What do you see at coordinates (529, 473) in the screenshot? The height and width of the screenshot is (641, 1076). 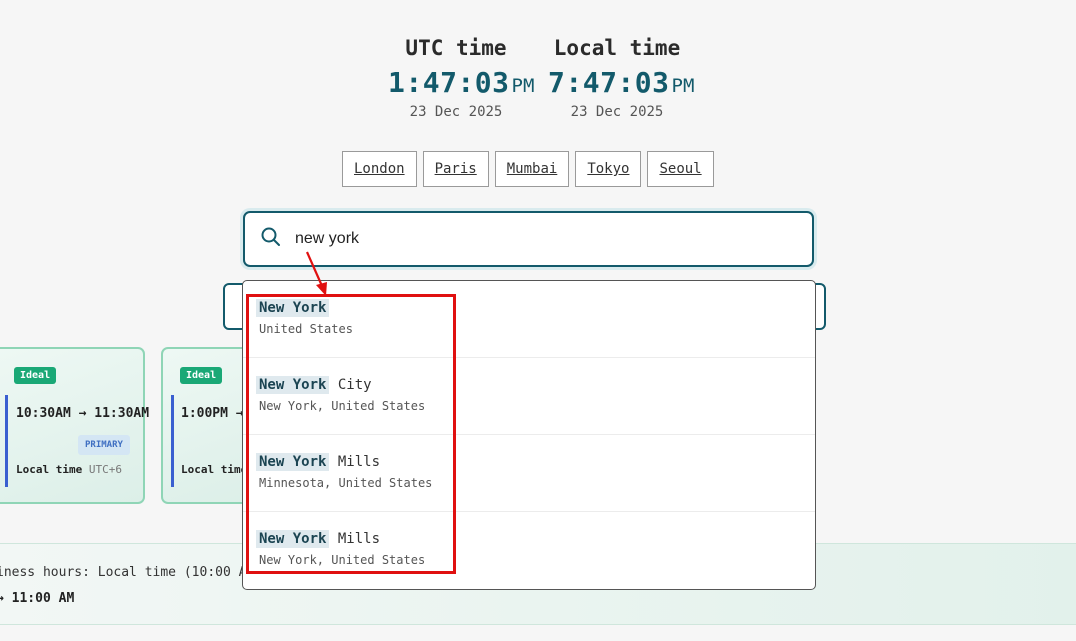 I see `suggestion-item: New York Mills Minnesota, United States` at bounding box center [529, 473].